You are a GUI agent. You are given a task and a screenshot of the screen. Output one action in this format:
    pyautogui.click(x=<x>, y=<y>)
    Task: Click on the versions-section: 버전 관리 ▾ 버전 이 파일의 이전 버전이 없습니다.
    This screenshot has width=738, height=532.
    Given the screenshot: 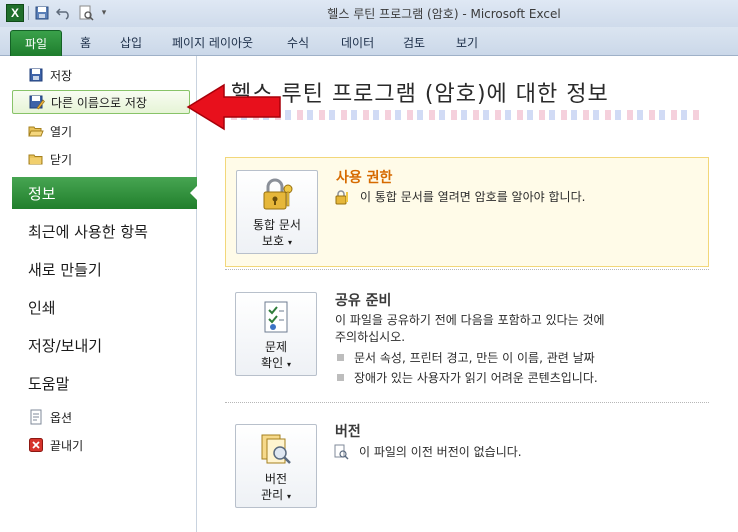 What is the action you would take?
    pyautogui.click(x=467, y=466)
    